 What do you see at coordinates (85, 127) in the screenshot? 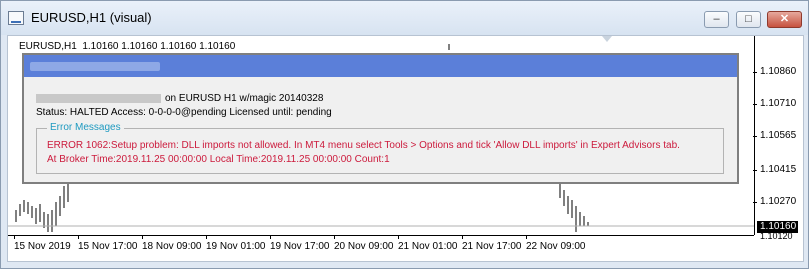
I see `error-group-title: Error Messages` at bounding box center [85, 127].